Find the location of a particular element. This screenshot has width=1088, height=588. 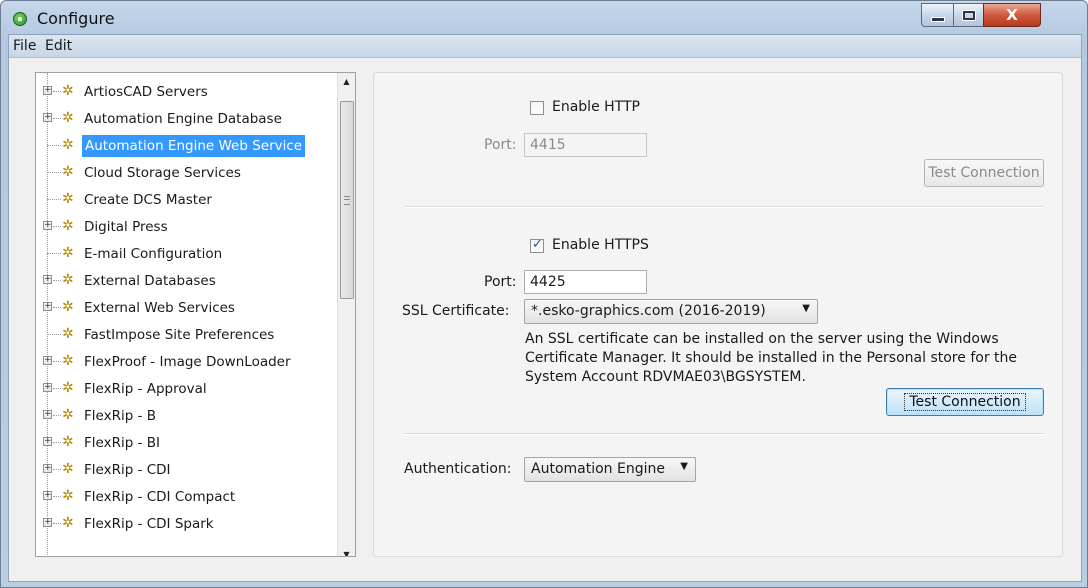

tree-item-label: Automation Engine Web Service is located at coordinates (194, 146).